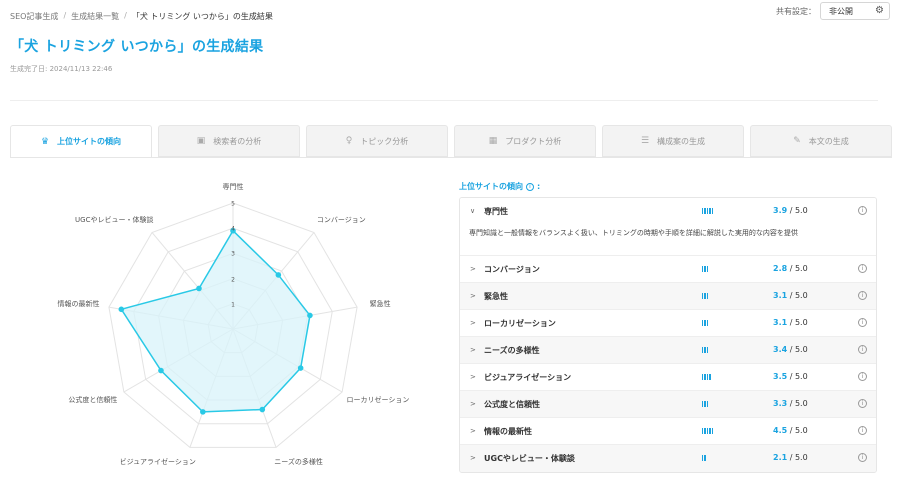 The width and height of the screenshot is (900, 501). What do you see at coordinates (668, 431) in the screenshot?
I see `metric-row: > 情報の最新性 4.5 / 5.0 i` at bounding box center [668, 431].